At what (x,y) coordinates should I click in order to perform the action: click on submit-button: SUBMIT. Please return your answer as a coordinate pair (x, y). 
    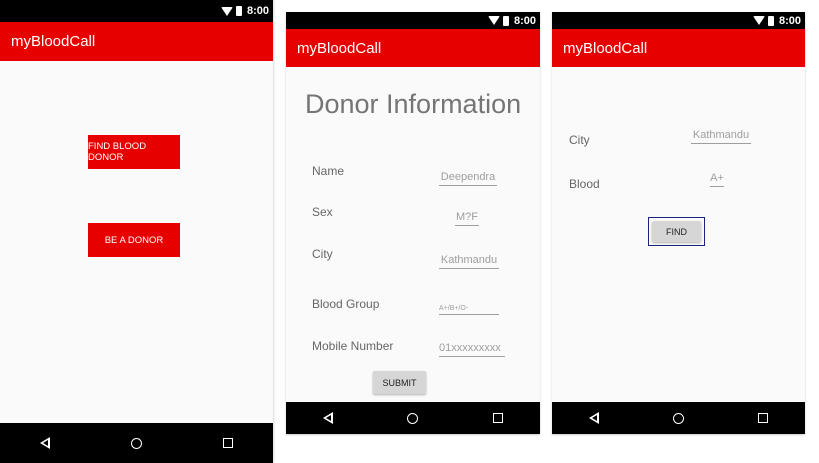
    Looking at the image, I should click on (399, 382).